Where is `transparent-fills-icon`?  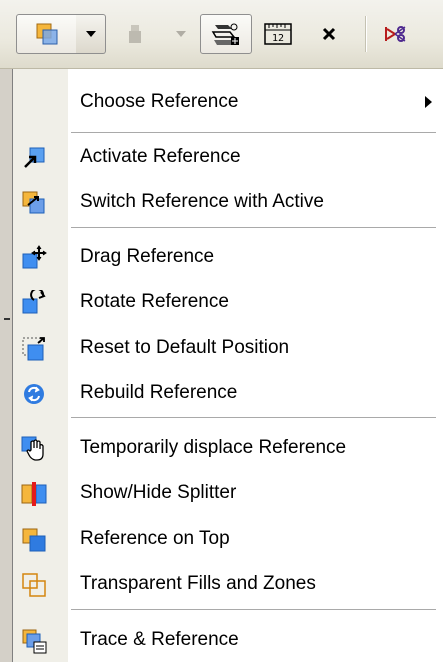 transparent-fills-icon is located at coordinates (34, 585).